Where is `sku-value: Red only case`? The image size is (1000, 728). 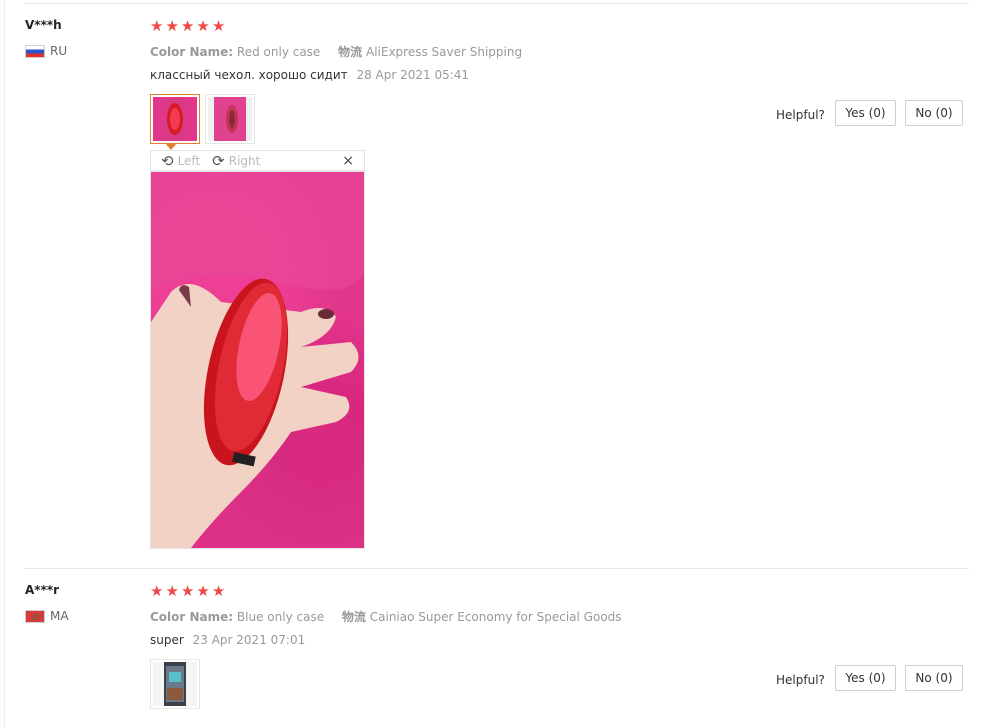 sku-value: Red only case is located at coordinates (278, 52).